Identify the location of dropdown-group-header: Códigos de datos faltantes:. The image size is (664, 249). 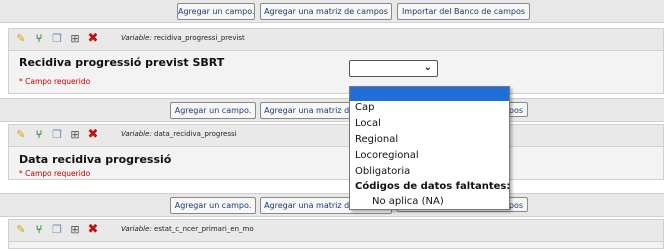
(433, 186).